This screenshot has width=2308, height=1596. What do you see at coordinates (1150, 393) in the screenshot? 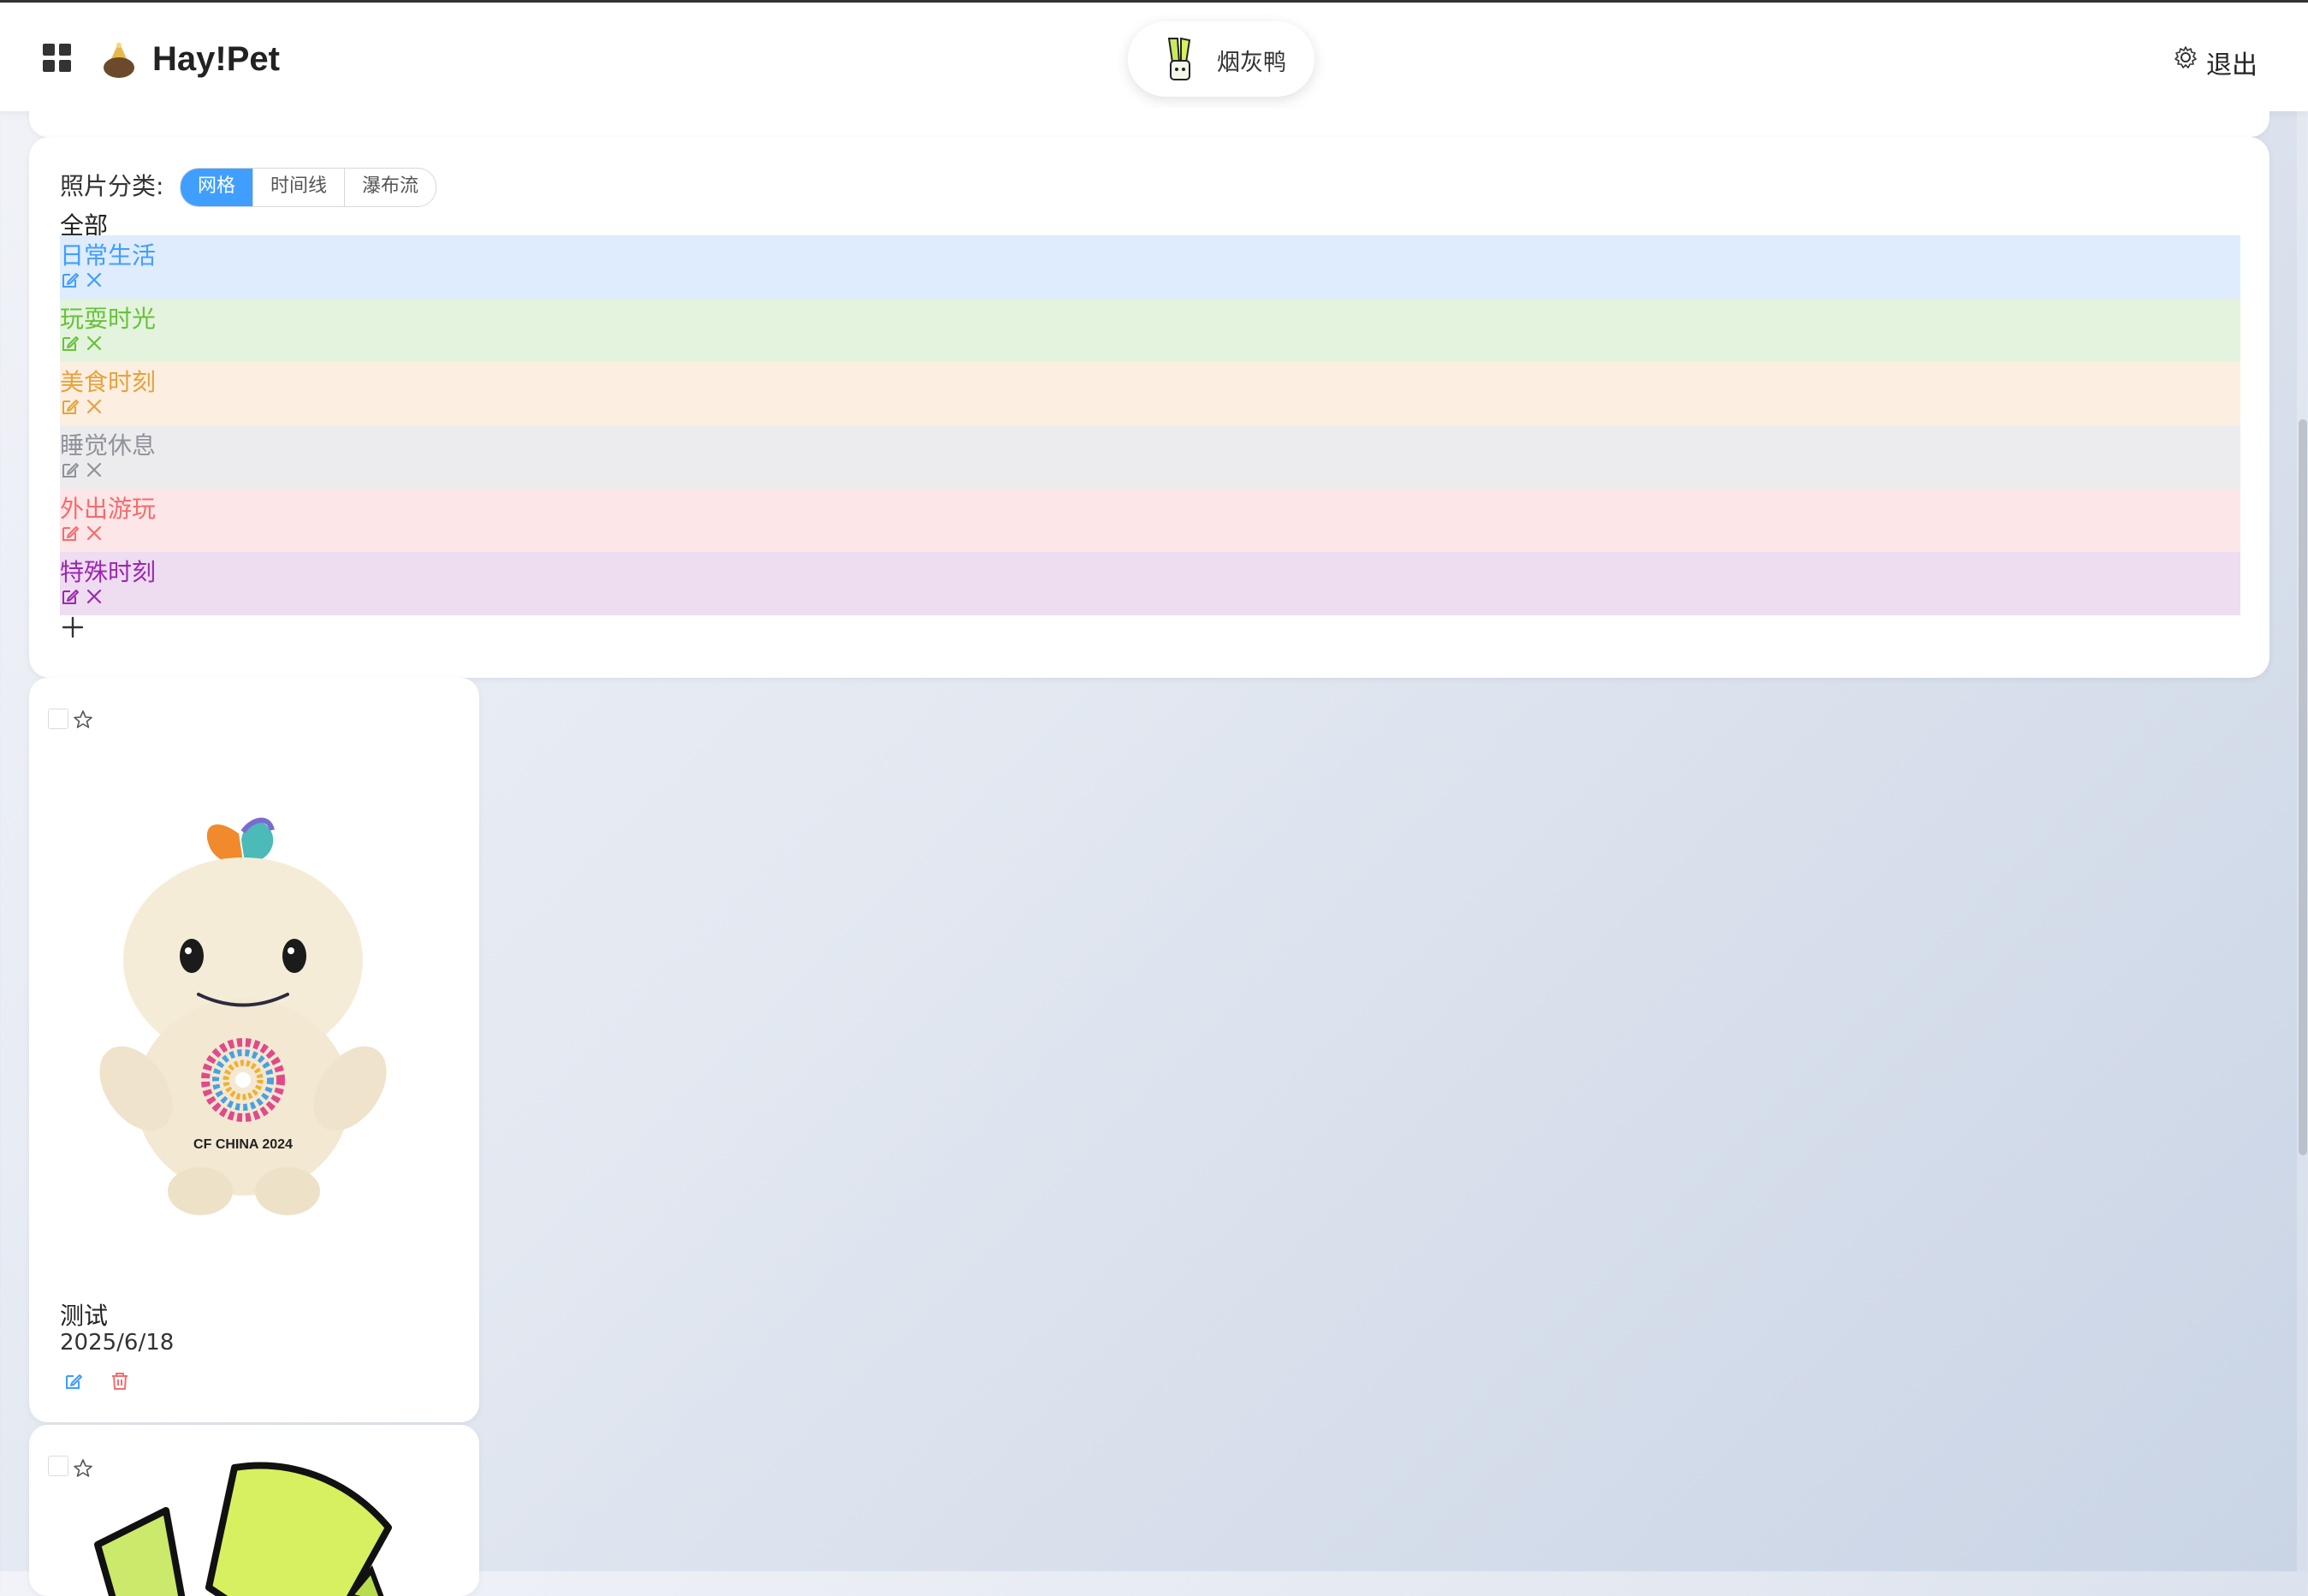
I see `category-row: 美食时刻` at bounding box center [1150, 393].